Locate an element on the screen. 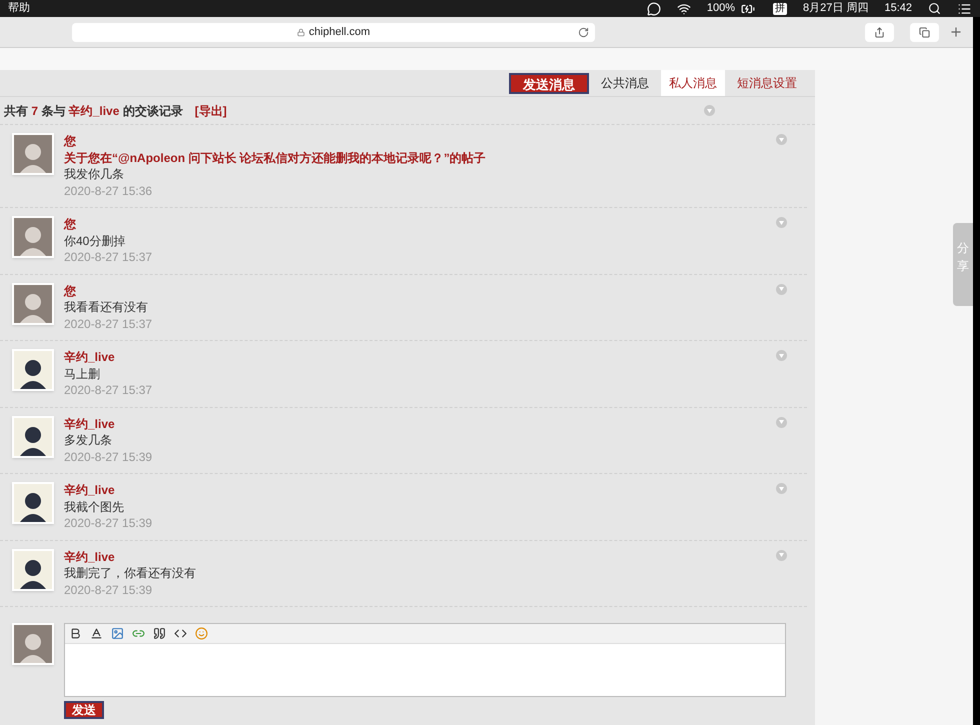 The width and height of the screenshot is (980, 725). message-tab: 私人消息 is located at coordinates (693, 83).